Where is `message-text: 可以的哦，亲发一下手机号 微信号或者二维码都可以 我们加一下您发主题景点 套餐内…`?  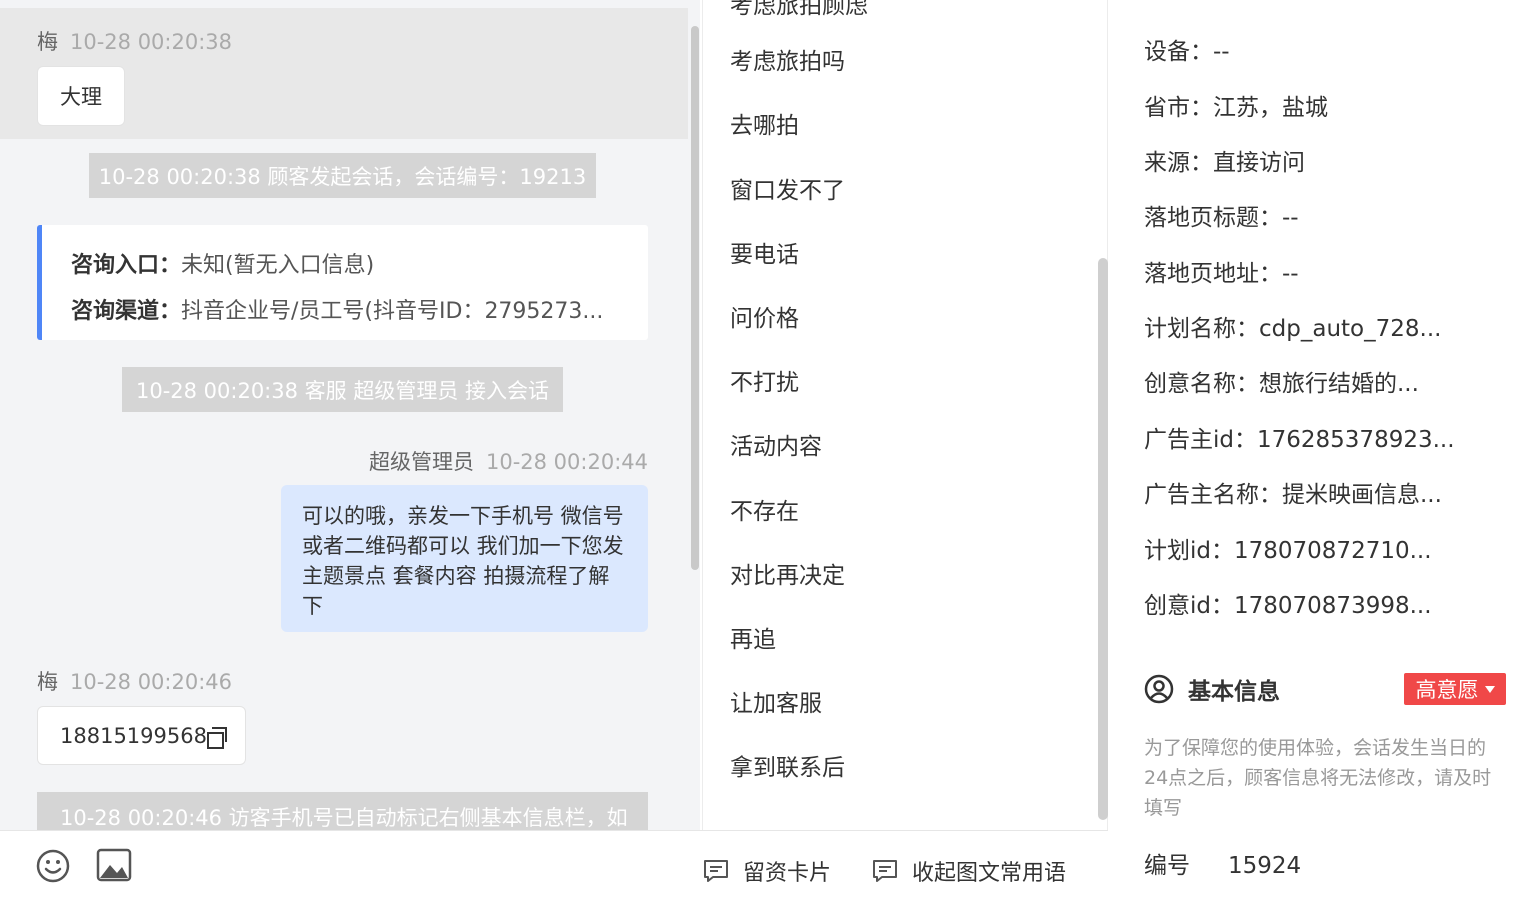 message-text: 可以的哦，亲发一下手机号 微信号或者二维码都可以 我们加一下您发主题景点 套餐内… is located at coordinates (463, 561).